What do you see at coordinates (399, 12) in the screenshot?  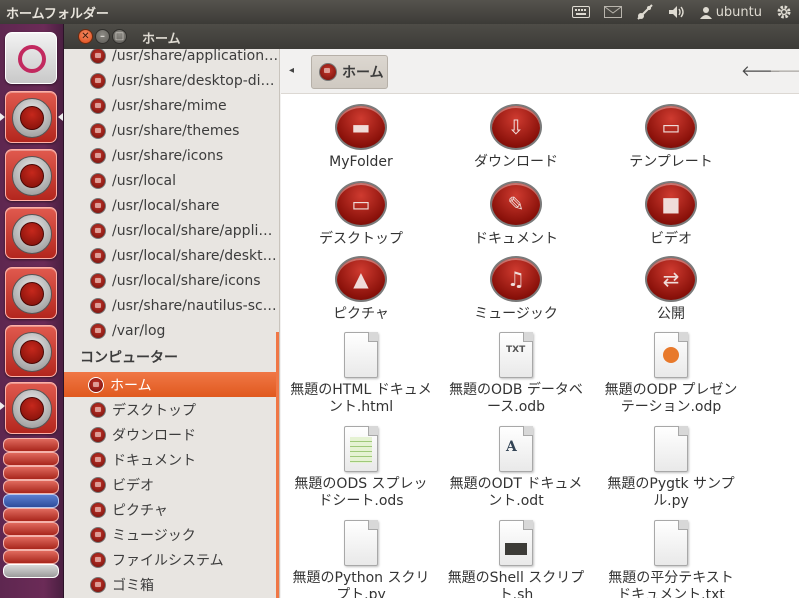 I see `top-panel: ホームフォルダー ubuntu` at bounding box center [399, 12].